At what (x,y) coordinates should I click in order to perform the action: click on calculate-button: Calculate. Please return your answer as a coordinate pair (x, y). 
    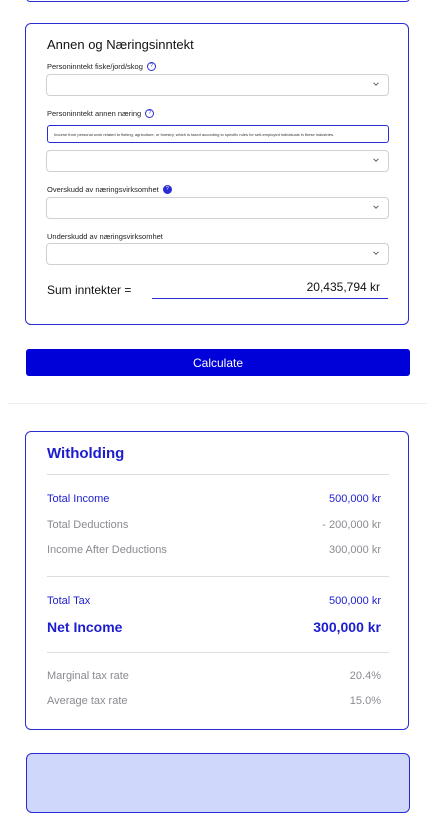
    Looking at the image, I should click on (218, 362).